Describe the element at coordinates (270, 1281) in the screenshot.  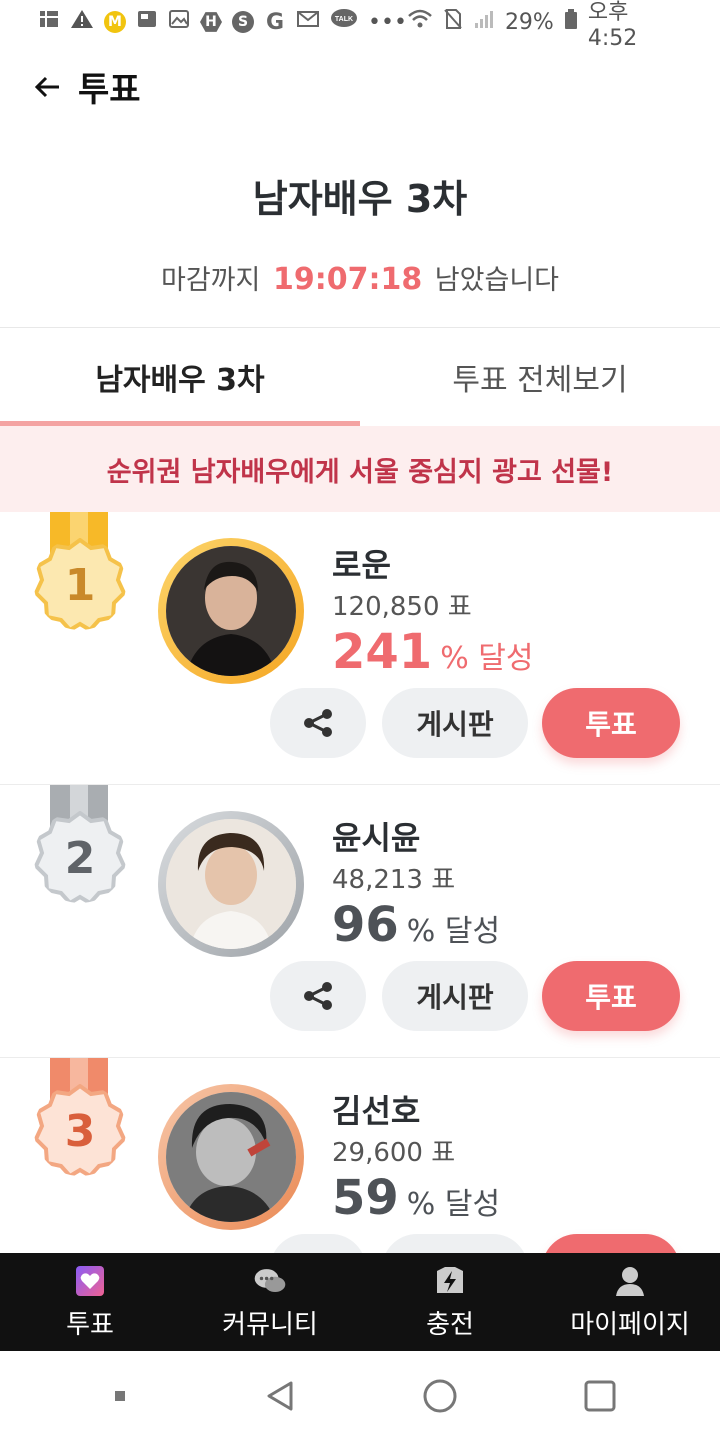
I see `chat-bubbles-icon` at that location.